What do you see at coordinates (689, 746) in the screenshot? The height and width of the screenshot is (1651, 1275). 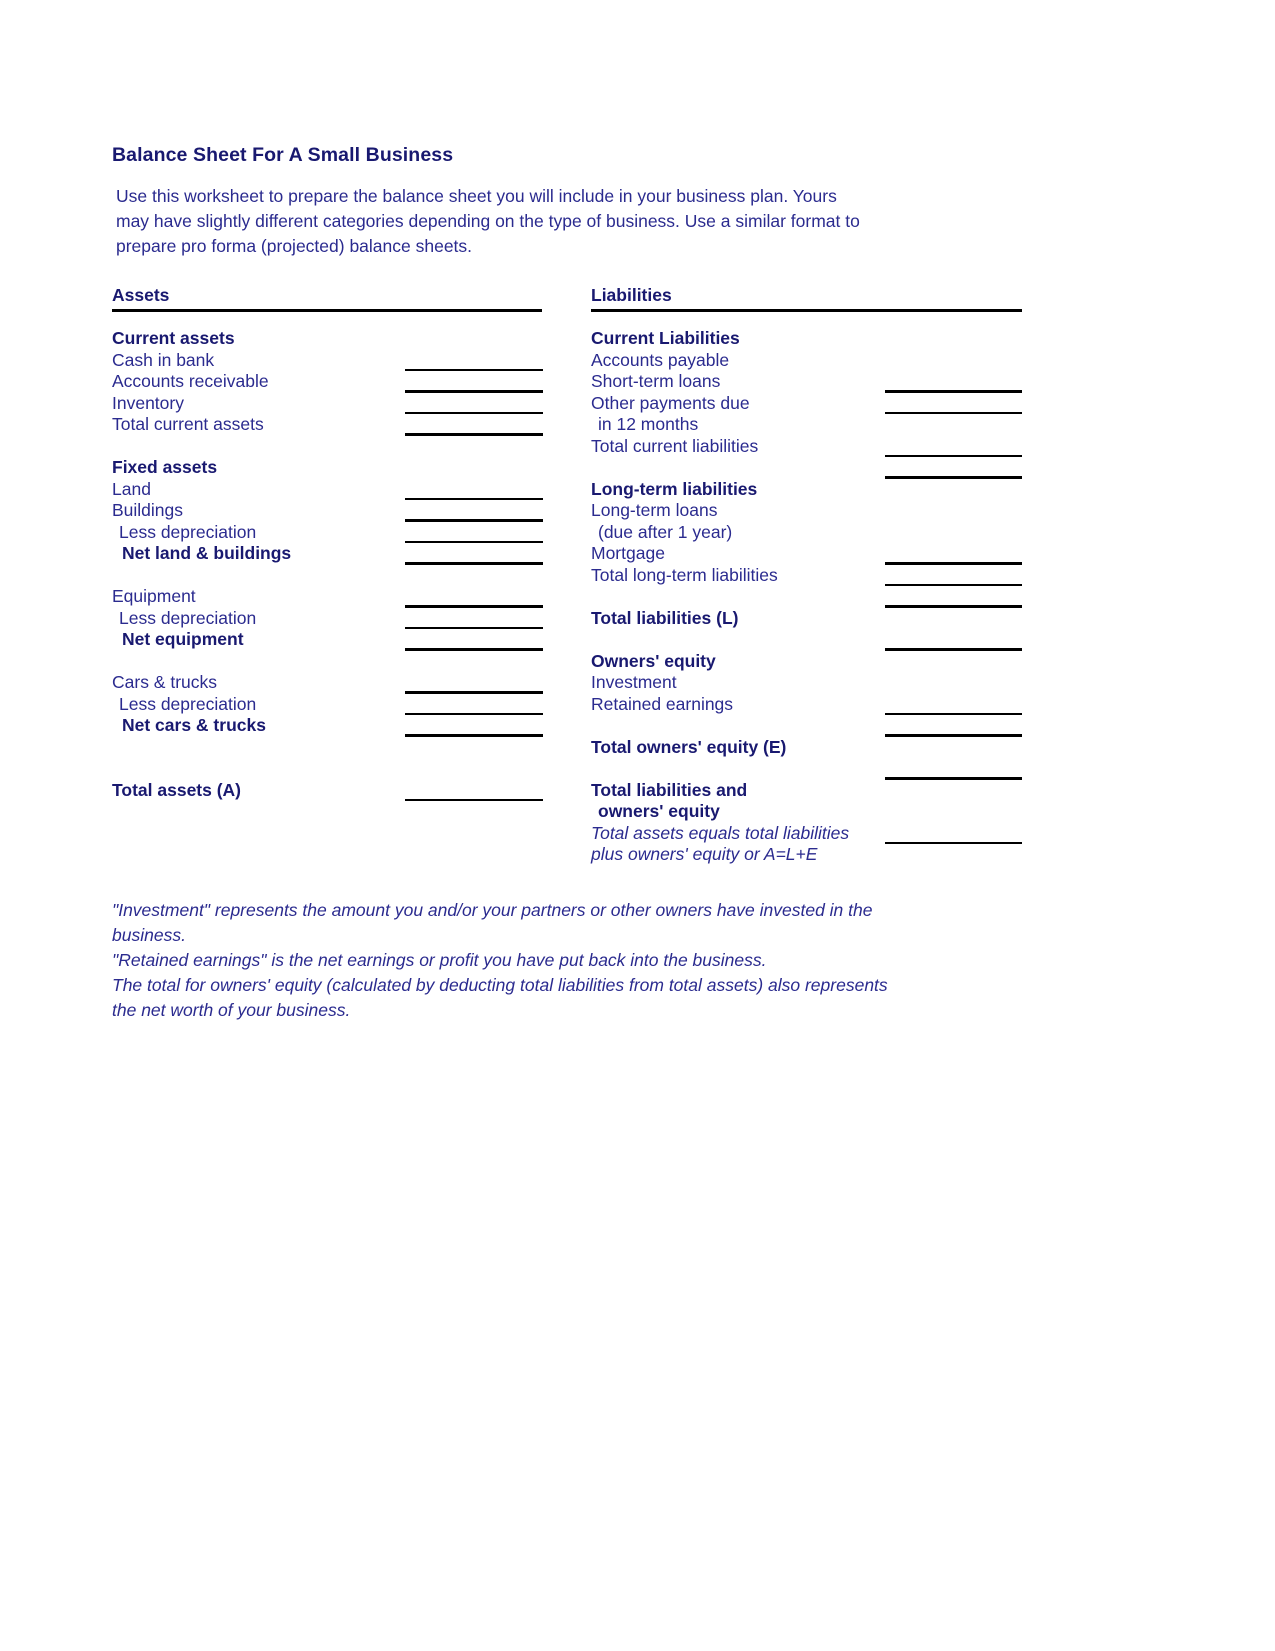 I see `liabilities-label: Total owners' equity (E)` at bounding box center [689, 746].